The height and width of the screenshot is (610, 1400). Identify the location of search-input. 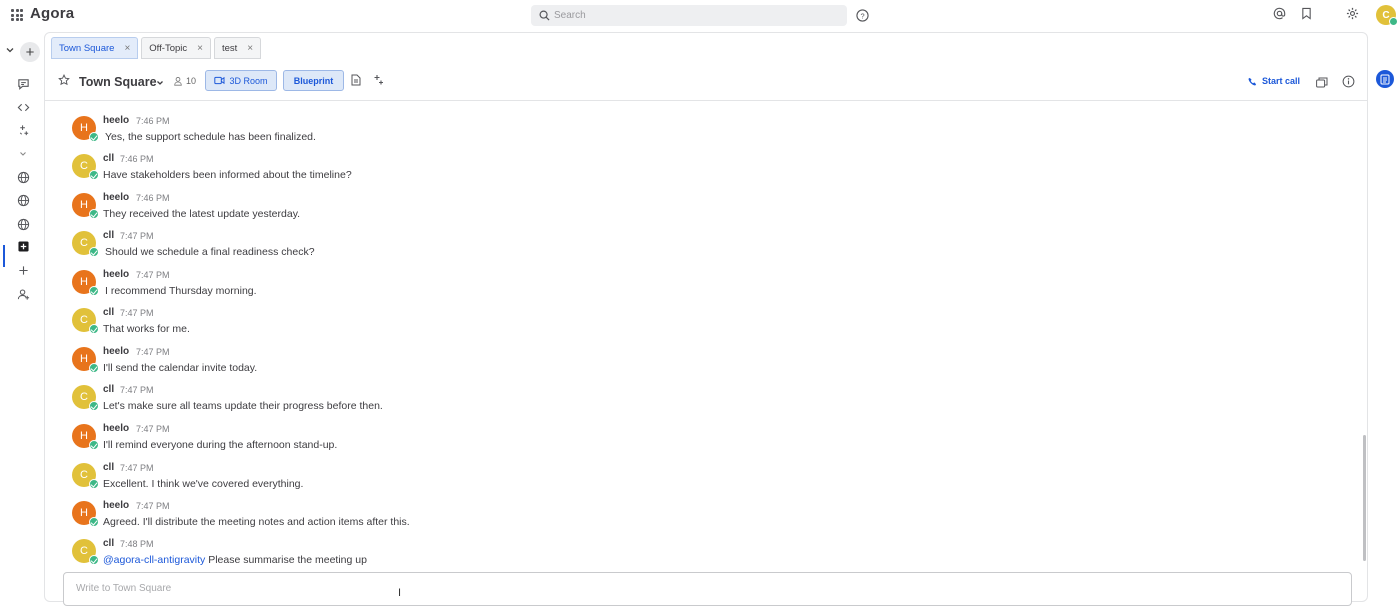
(689, 15).